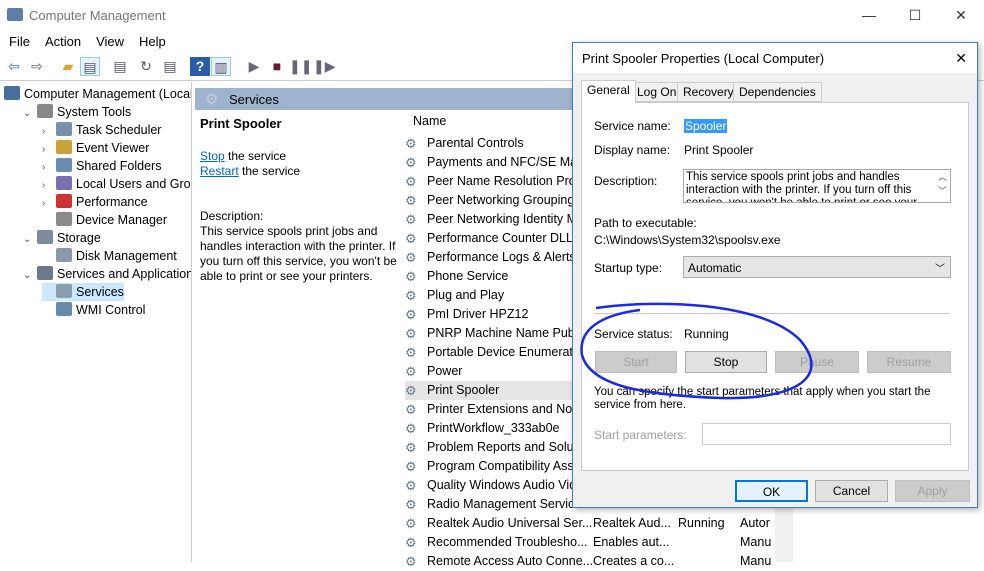 This screenshot has height=571, width=984. I want to click on service-name: Program Compatibility Ass, so click(500, 466).